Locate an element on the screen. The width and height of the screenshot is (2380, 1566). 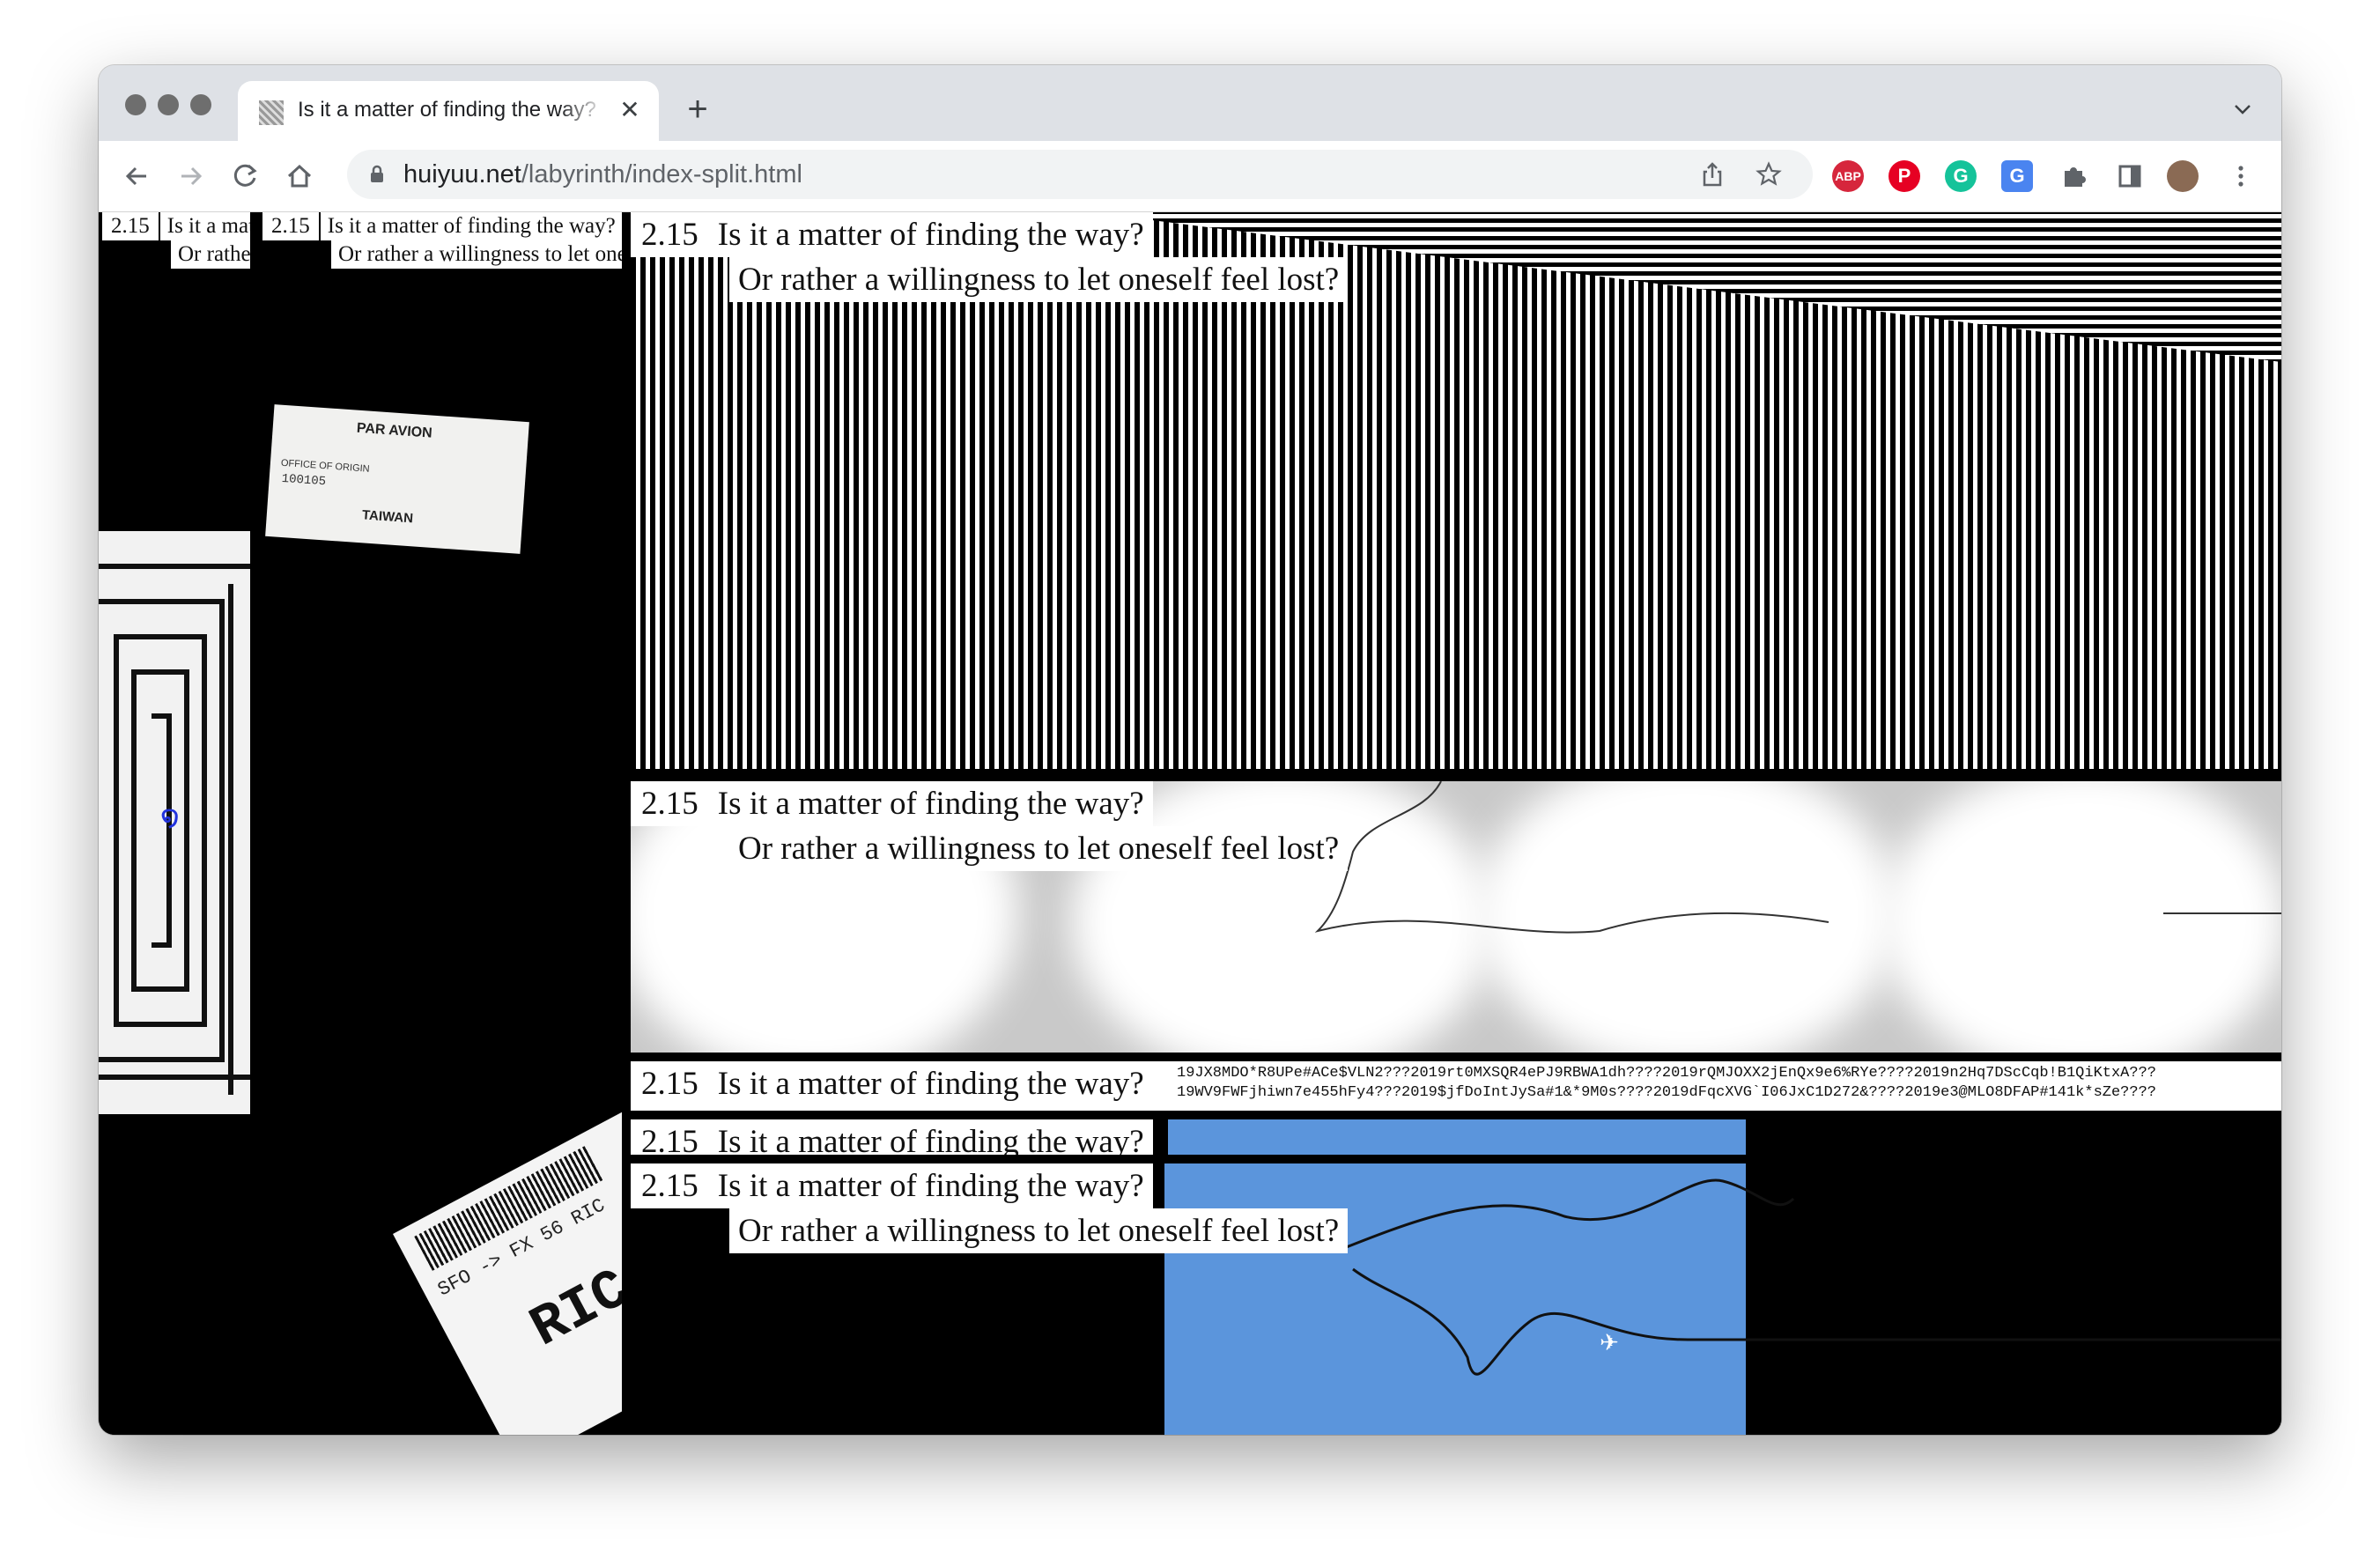
airmail-label: PAR AVION OFFICE OF ORIGIN 100105 TAIWAN is located at coordinates (397, 479).